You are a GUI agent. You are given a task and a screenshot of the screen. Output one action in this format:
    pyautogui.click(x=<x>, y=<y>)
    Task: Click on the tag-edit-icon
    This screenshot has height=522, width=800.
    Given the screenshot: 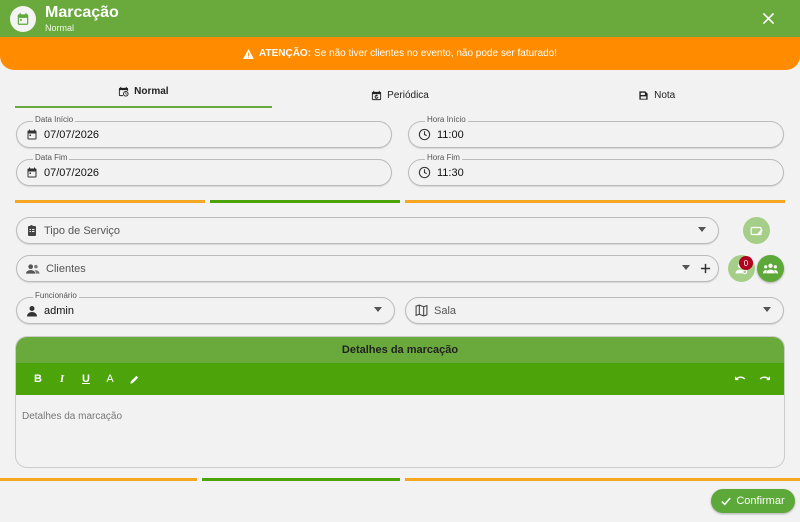 What is the action you would take?
    pyautogui.click(x=756, y=230)
    